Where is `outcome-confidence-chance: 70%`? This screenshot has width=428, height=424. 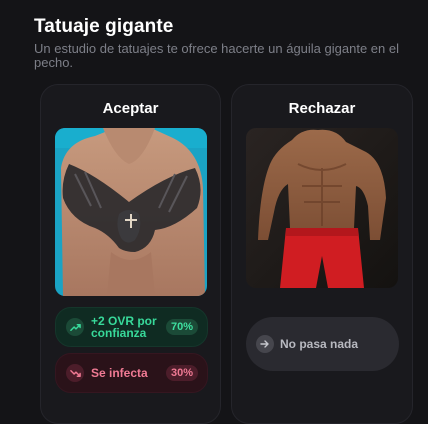
outcome-confidence-chance: 70% is located at coordinates (181, 327).